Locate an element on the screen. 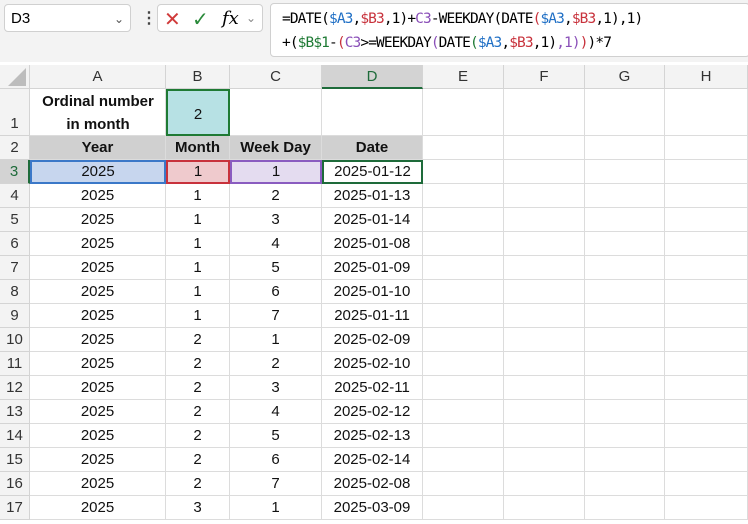  column-header-D: D is located at coordinates (372, 77).